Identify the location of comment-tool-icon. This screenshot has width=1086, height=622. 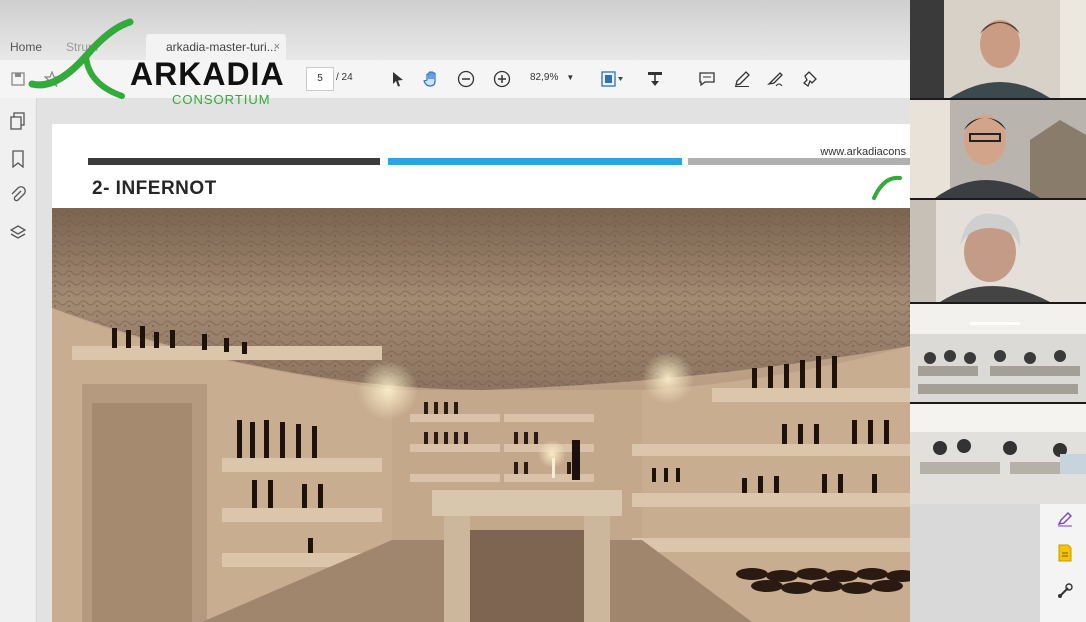
(1065, 553).